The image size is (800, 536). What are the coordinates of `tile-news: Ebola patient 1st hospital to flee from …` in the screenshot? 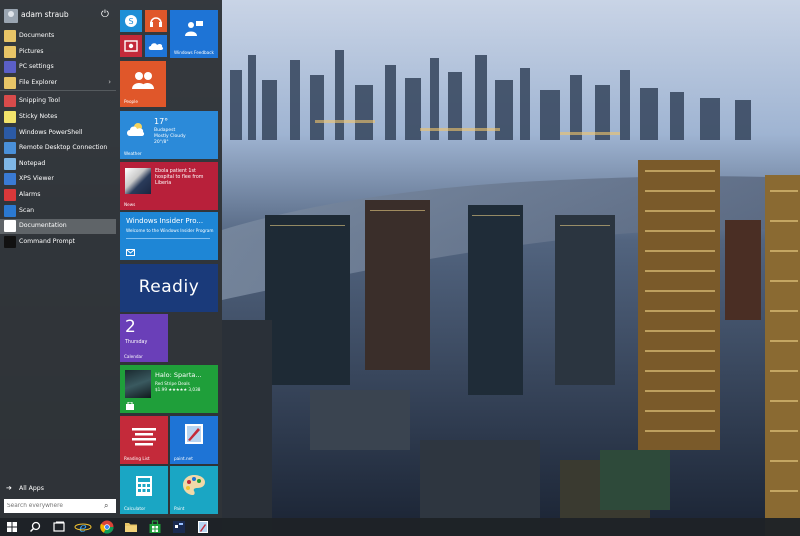 It's located at (169, 186).